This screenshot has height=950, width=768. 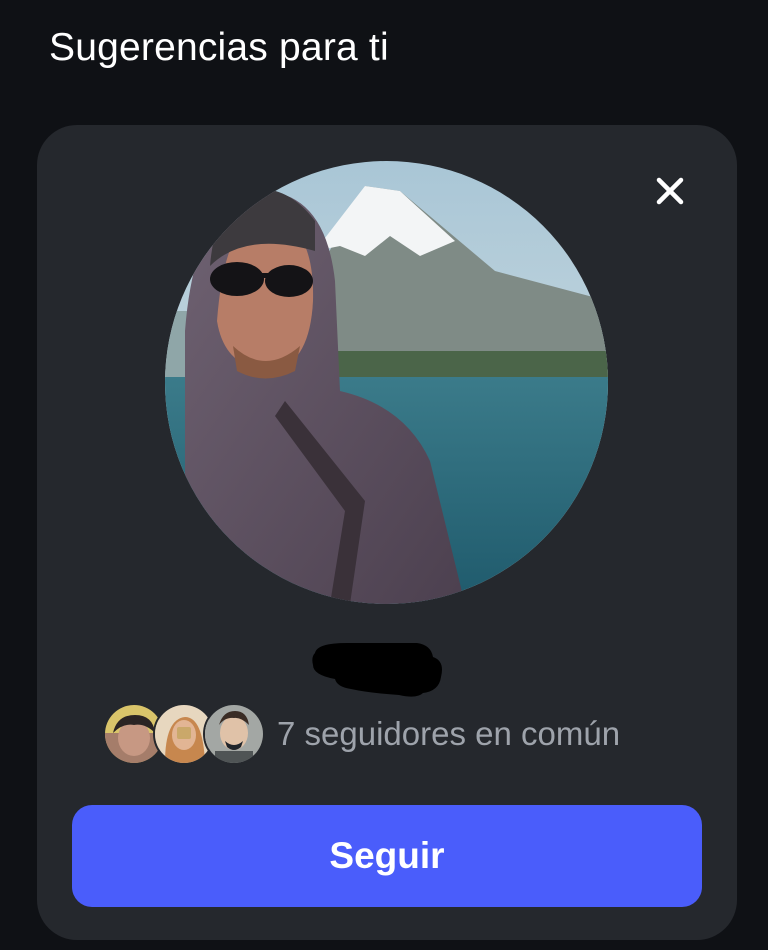 What do you see at coordinates (387, 856) in the screenshot?
I see `follow-button: Seguir` at bounding box center [387, 856].